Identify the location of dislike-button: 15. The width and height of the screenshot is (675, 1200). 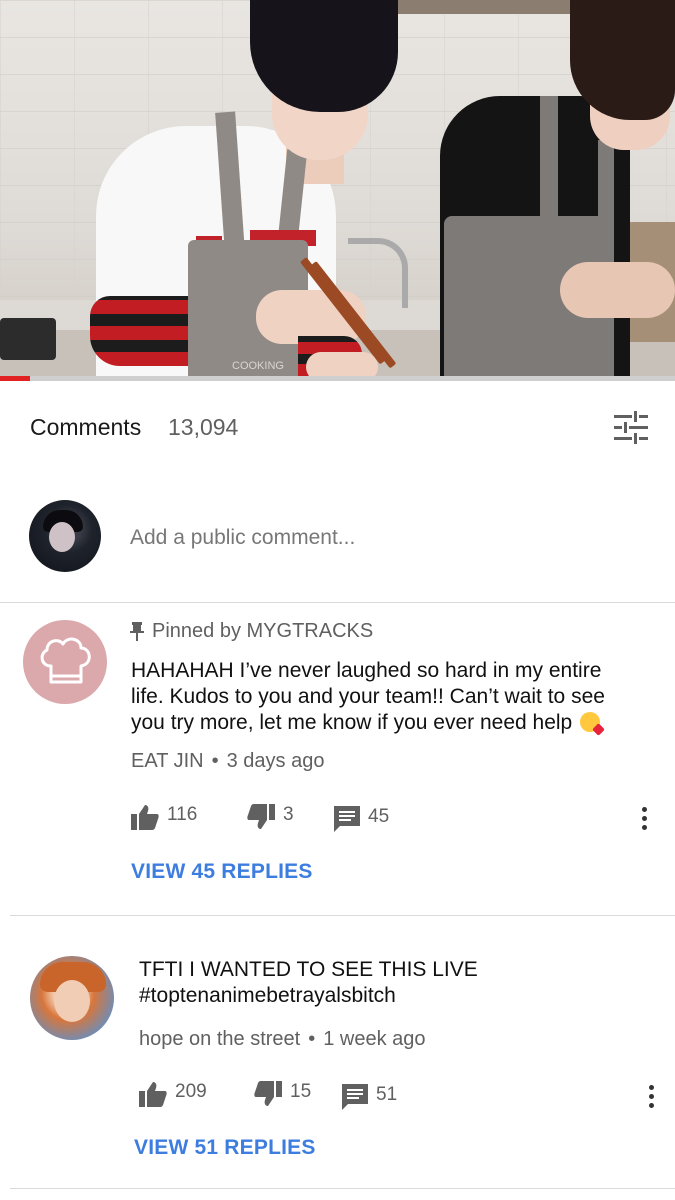
(282, 1094).